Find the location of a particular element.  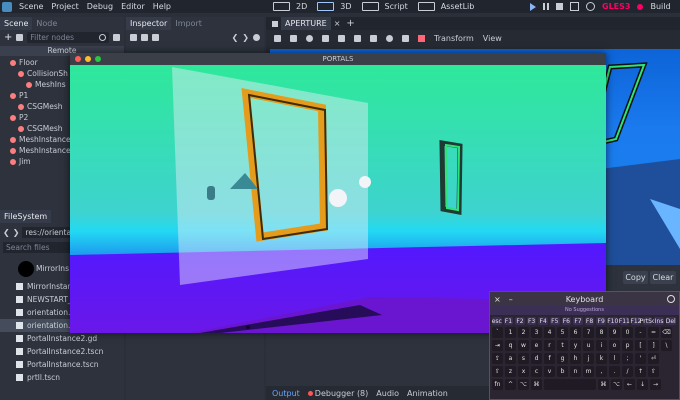

workspace-assetlib: AssetLib is located at coordinates (448, 6).